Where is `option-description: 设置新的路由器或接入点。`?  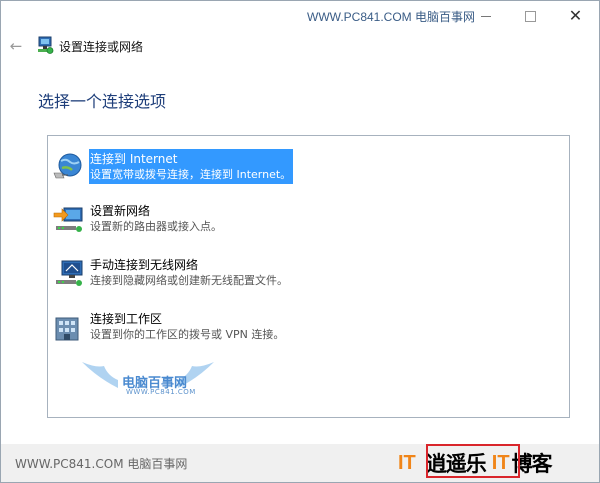
option-description: 设置新的路由器或接入点。 is located at coordinates (156, 226).